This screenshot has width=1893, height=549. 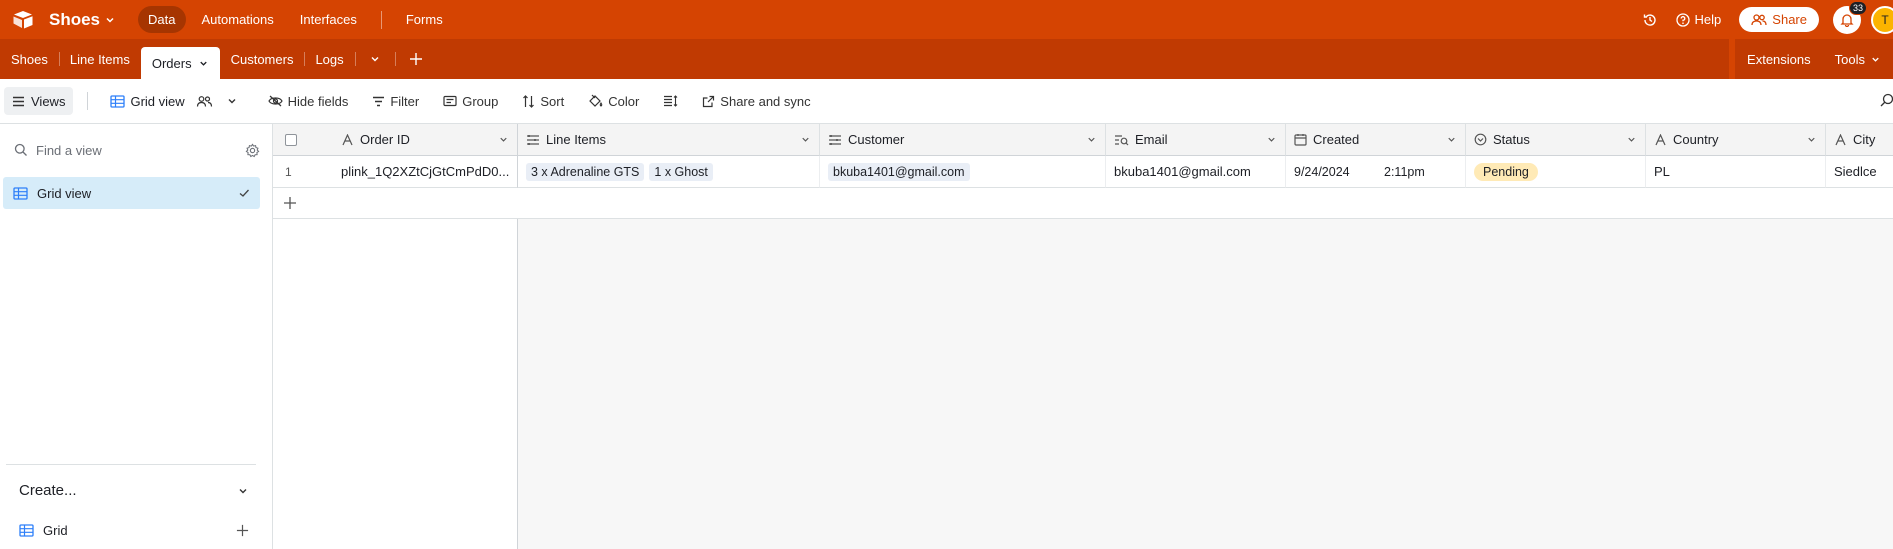 What do you see at coordinates (162, 19) in the screenshot?
I see `nav-data: Data` at bounding box center [162, 19].